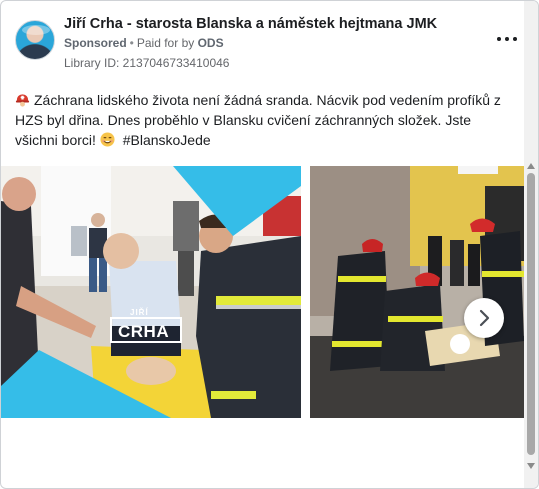  What do you see at coordinates (22, 100) in the screenshot?
I see `rescue-helmet-icon` at bounding box center [22, 100].